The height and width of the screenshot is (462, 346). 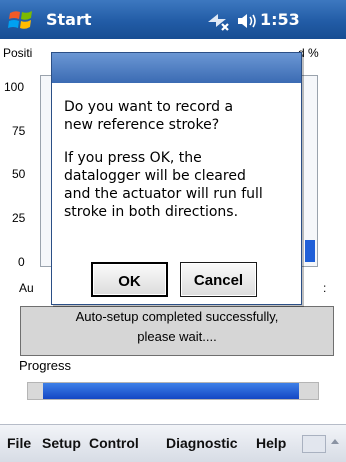 I want to click on position-label: Positi, so click(x=18, y=53).